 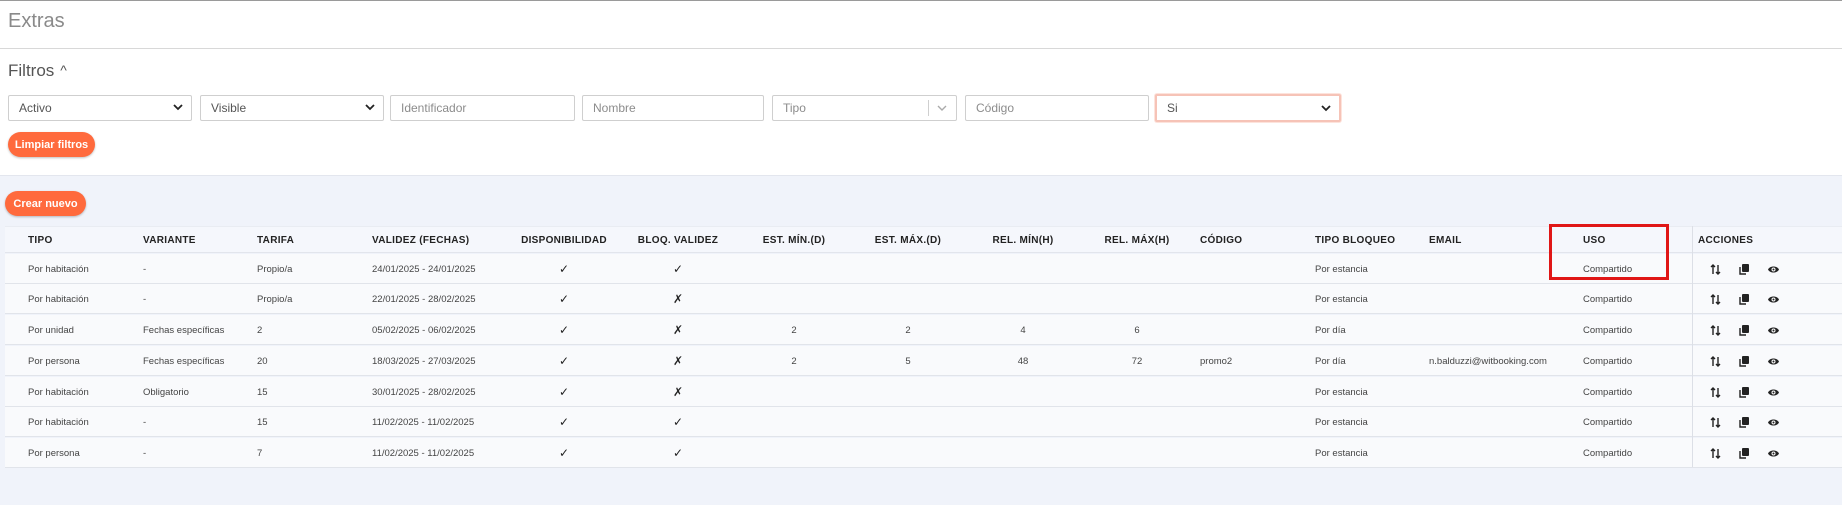 What do you see at coordinates (614, 108) in the screenshot?
I see `nombre-placeholder: Nombre` at bounding box center [614, 108].